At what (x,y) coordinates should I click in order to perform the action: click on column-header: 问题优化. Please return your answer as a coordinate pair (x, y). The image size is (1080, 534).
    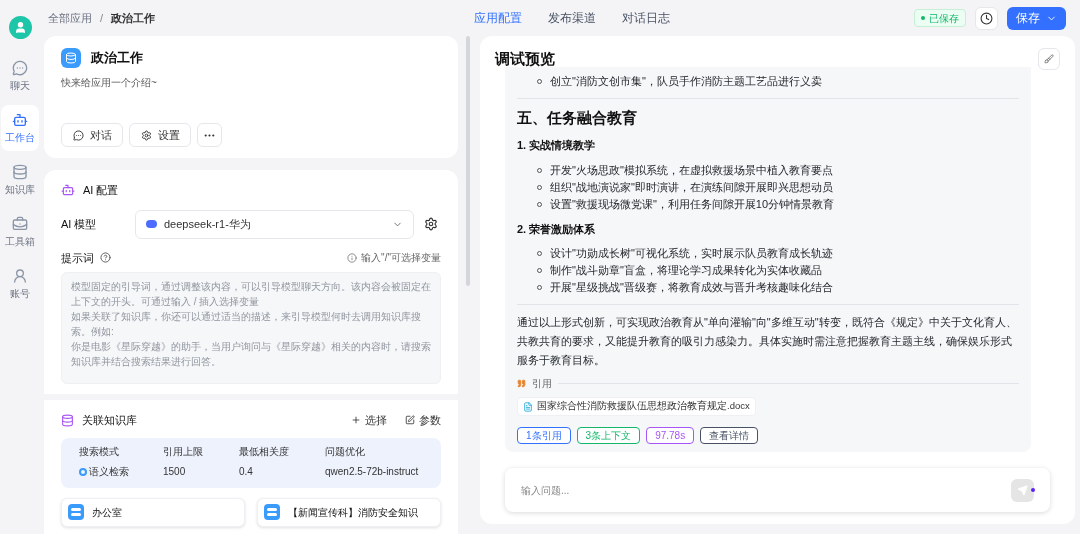
    Looking at the image, I should click on (345, 452).